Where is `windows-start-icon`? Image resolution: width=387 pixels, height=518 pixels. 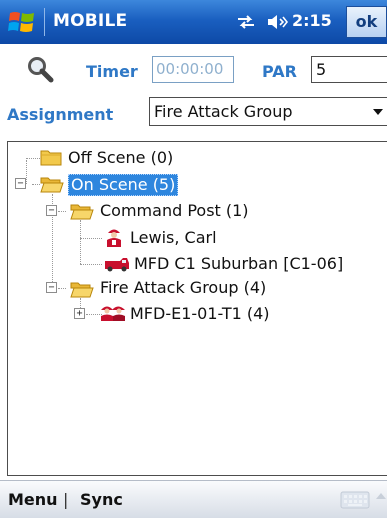 windows-start-icon is located at coordinates (22, 22).